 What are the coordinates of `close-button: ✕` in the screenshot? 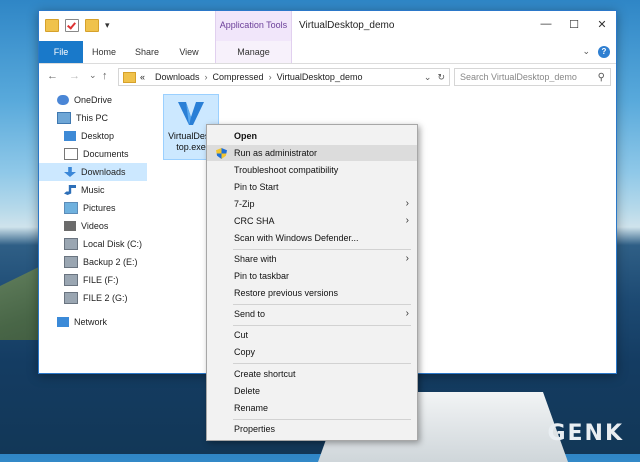 It's located at (602, 24).